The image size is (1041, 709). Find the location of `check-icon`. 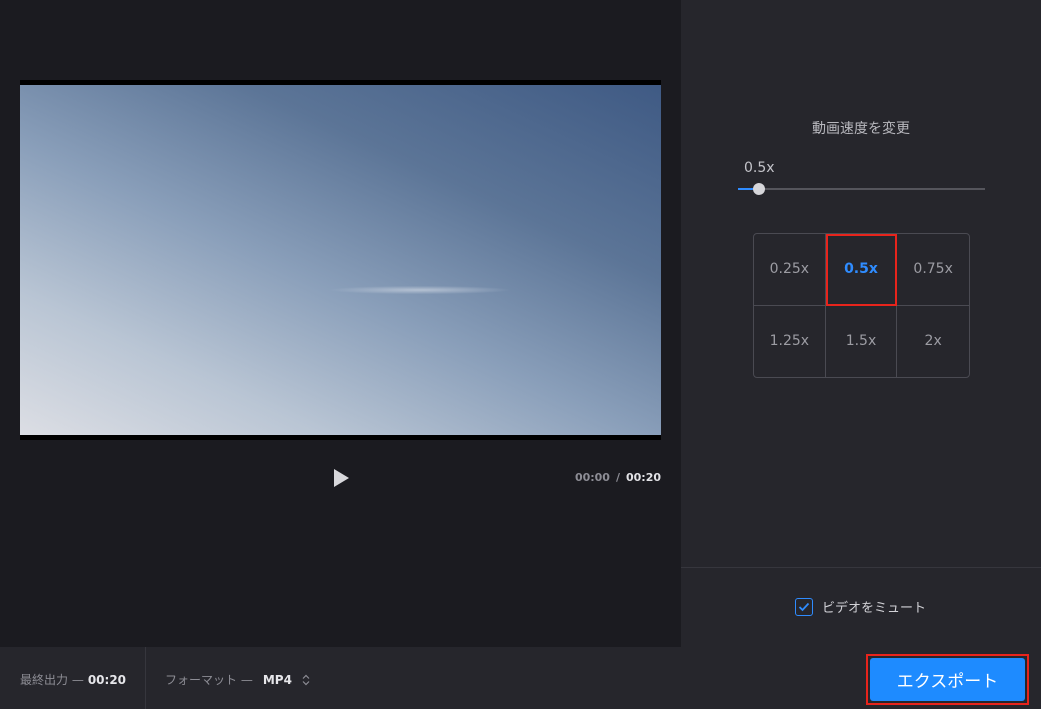

check-icon is located at coordinates (804, 606).